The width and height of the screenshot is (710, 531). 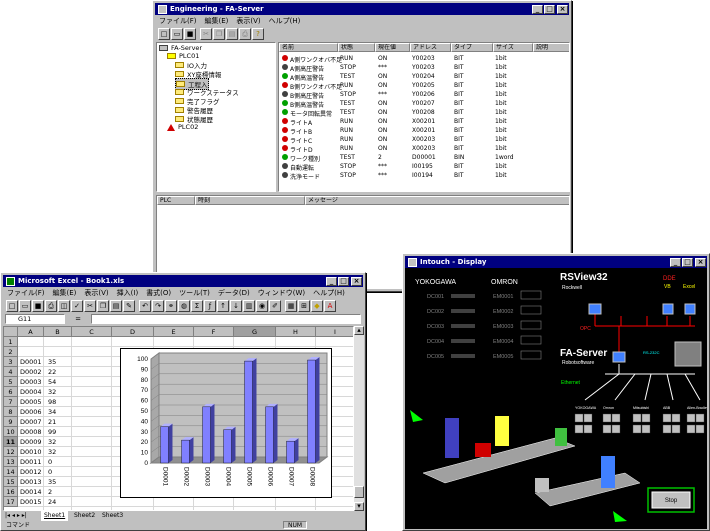 What do you see at coordinates (16, 515) in the screenshot?
I see `tab-nav-icon: |◂ ◂ ▸ ▸|` at bounding box center [16, 515].